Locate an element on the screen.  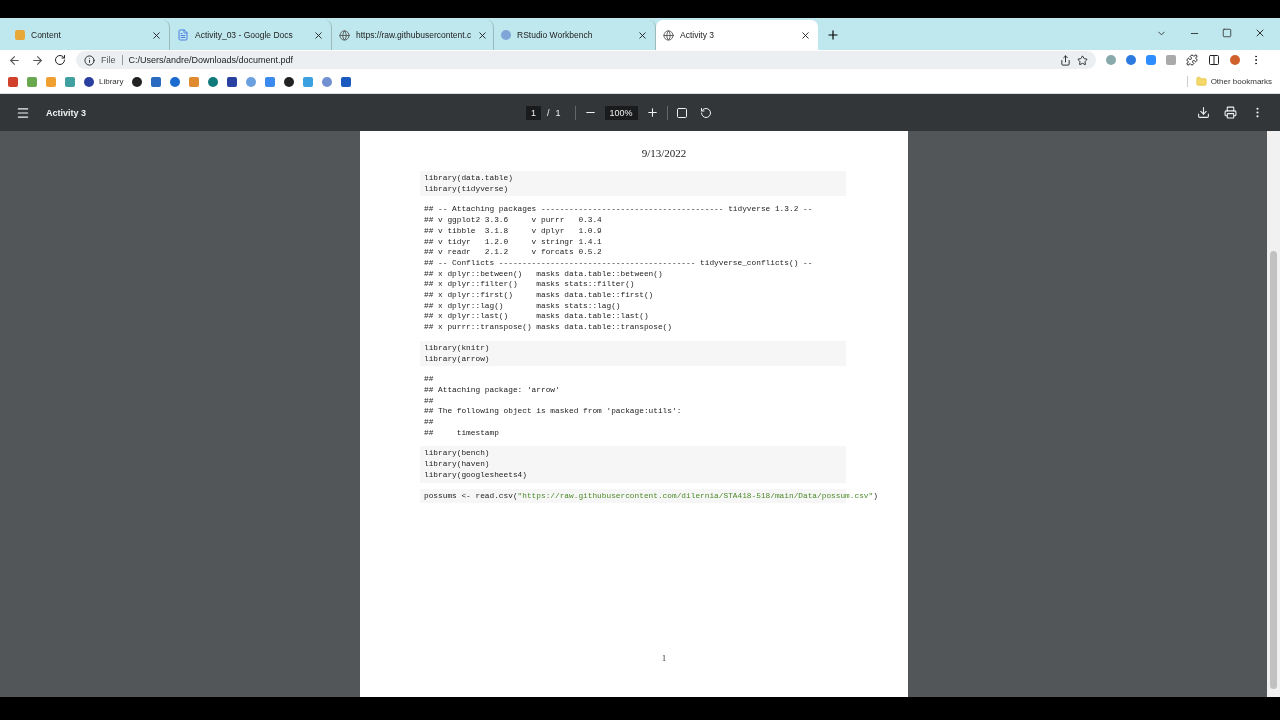
bookmark-label: Library is located at coordinates (111, 81).